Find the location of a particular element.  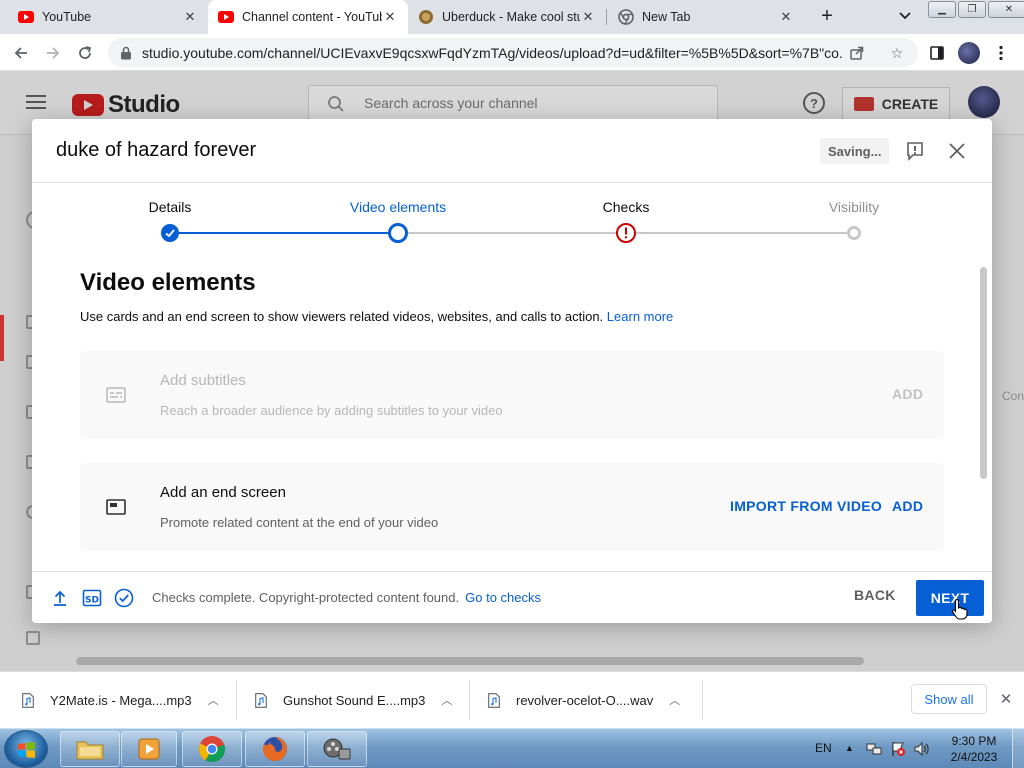

forward-arrow-icon is located at coordinates (53, 53).